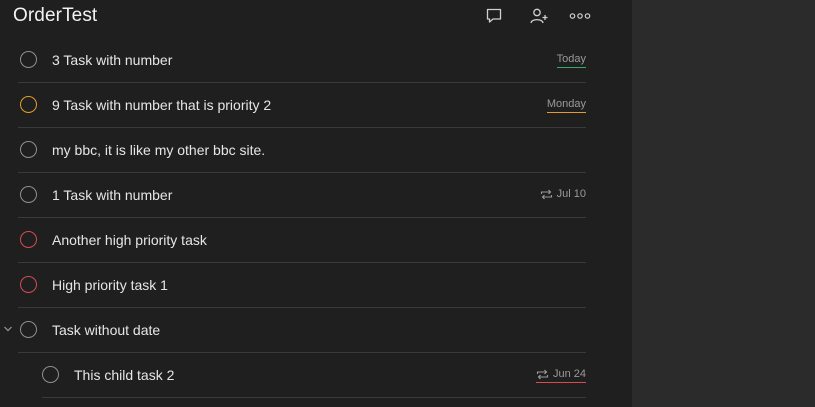  I want to click on more-icon, so click(580, 16).